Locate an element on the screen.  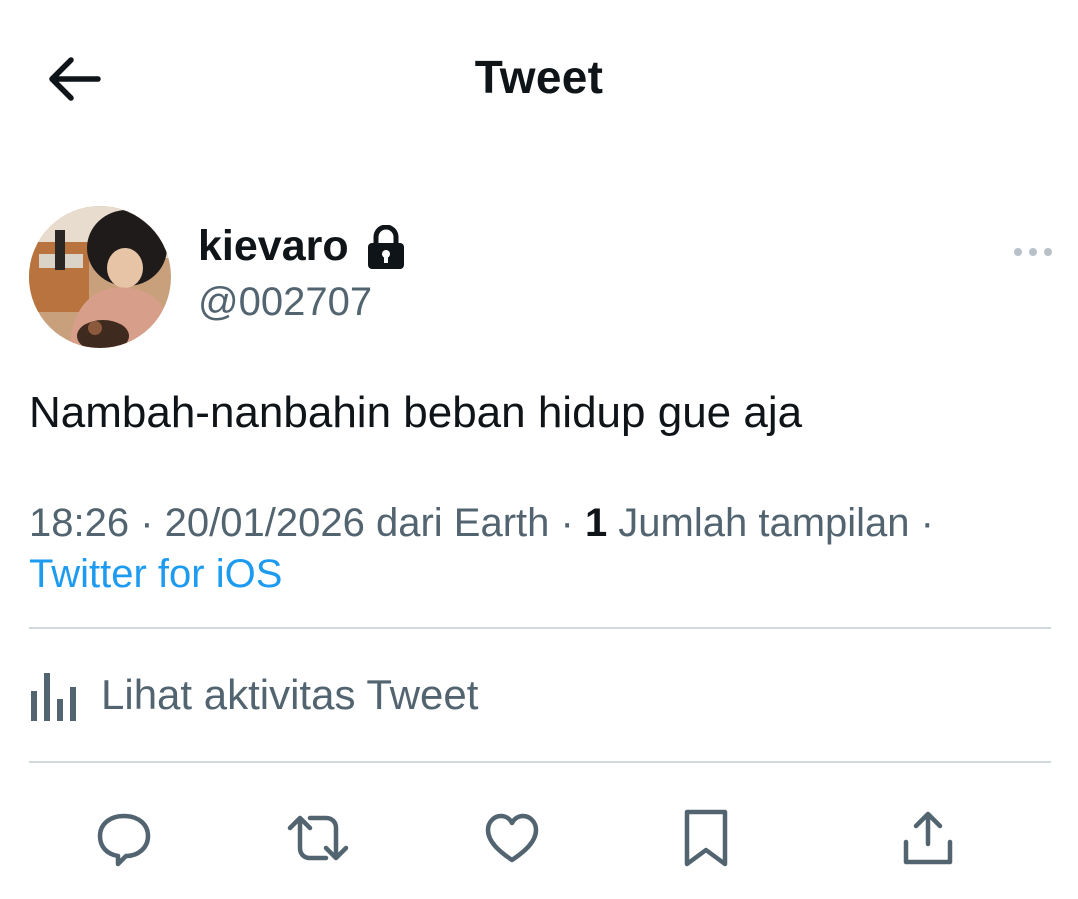
display-name-text: kievaro is located at coordinates (273, 246).